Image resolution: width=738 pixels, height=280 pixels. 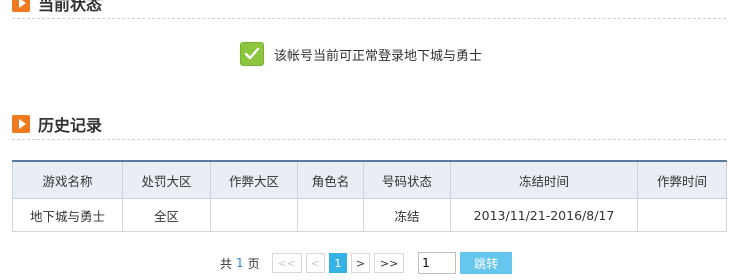 I want to click on cell-cheat-region, so click(x=254, y=215).